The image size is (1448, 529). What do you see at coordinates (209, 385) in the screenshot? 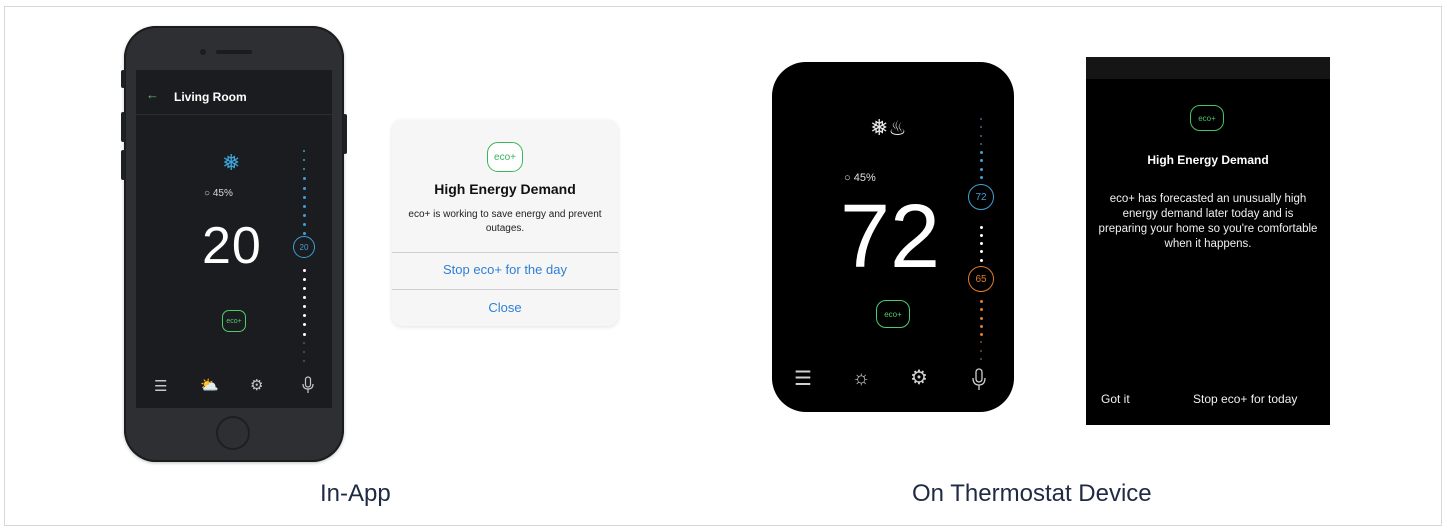
I see `weather-icon: ⛅` at bounding box center [209, 385].